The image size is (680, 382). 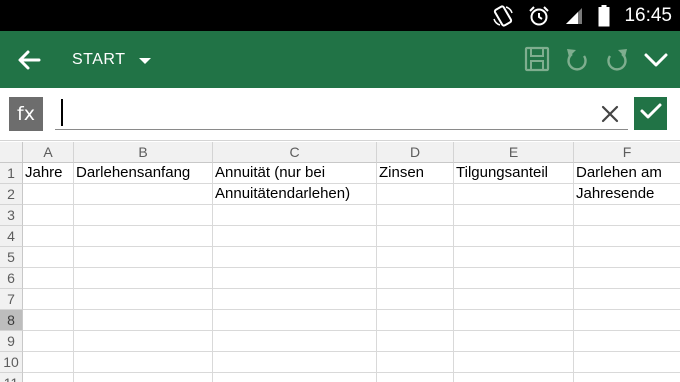 What do you see at coordinates (11, 257) in the screenshot?
I see `row-header-5: 5` at bounding box center [11, 257].